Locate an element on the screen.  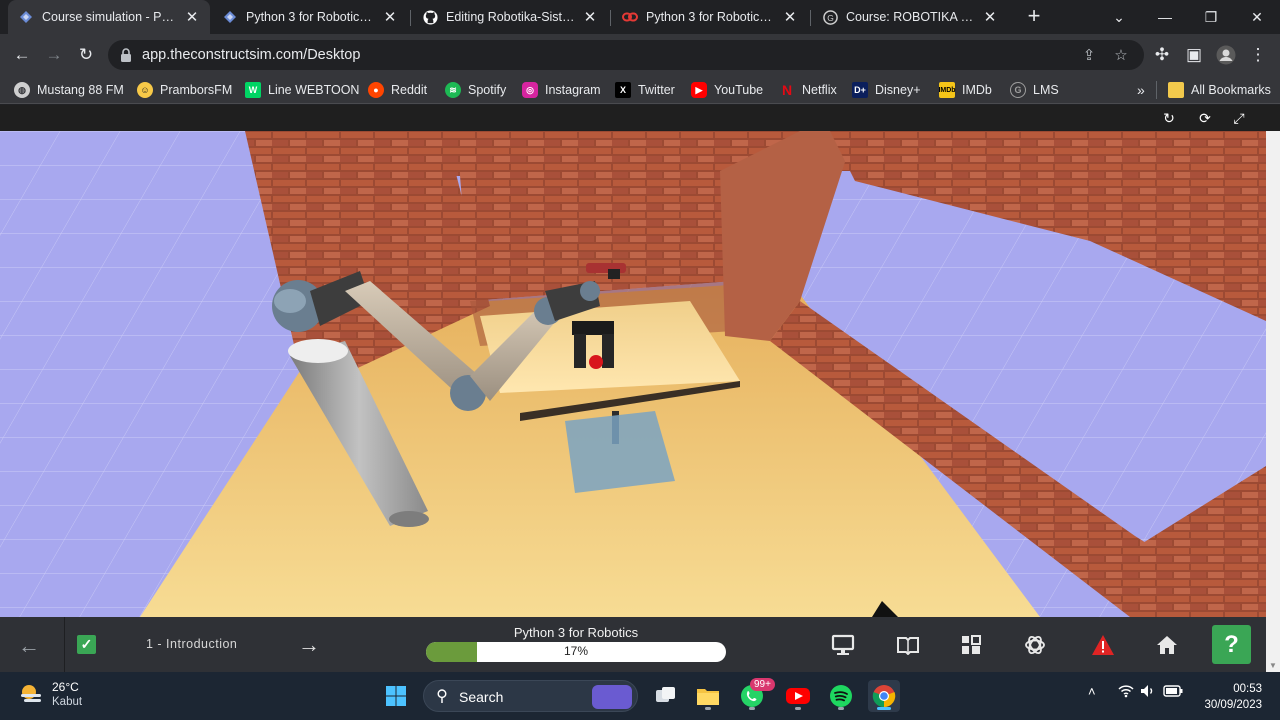
weather-condition: Kabut is located at coordinates (67, 702).